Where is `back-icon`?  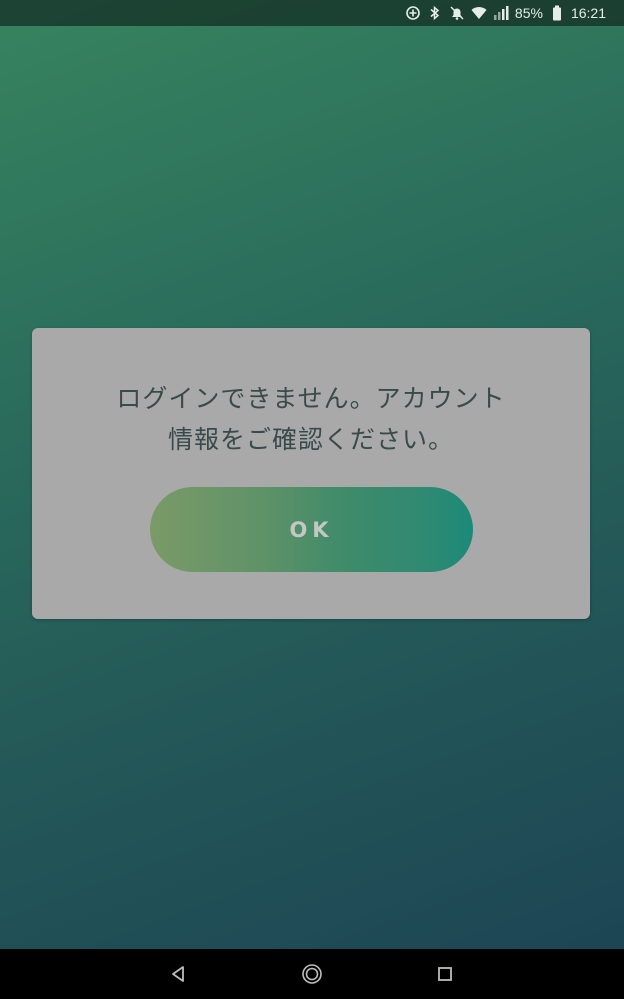
back-icon is located at coordinates (178, 974).